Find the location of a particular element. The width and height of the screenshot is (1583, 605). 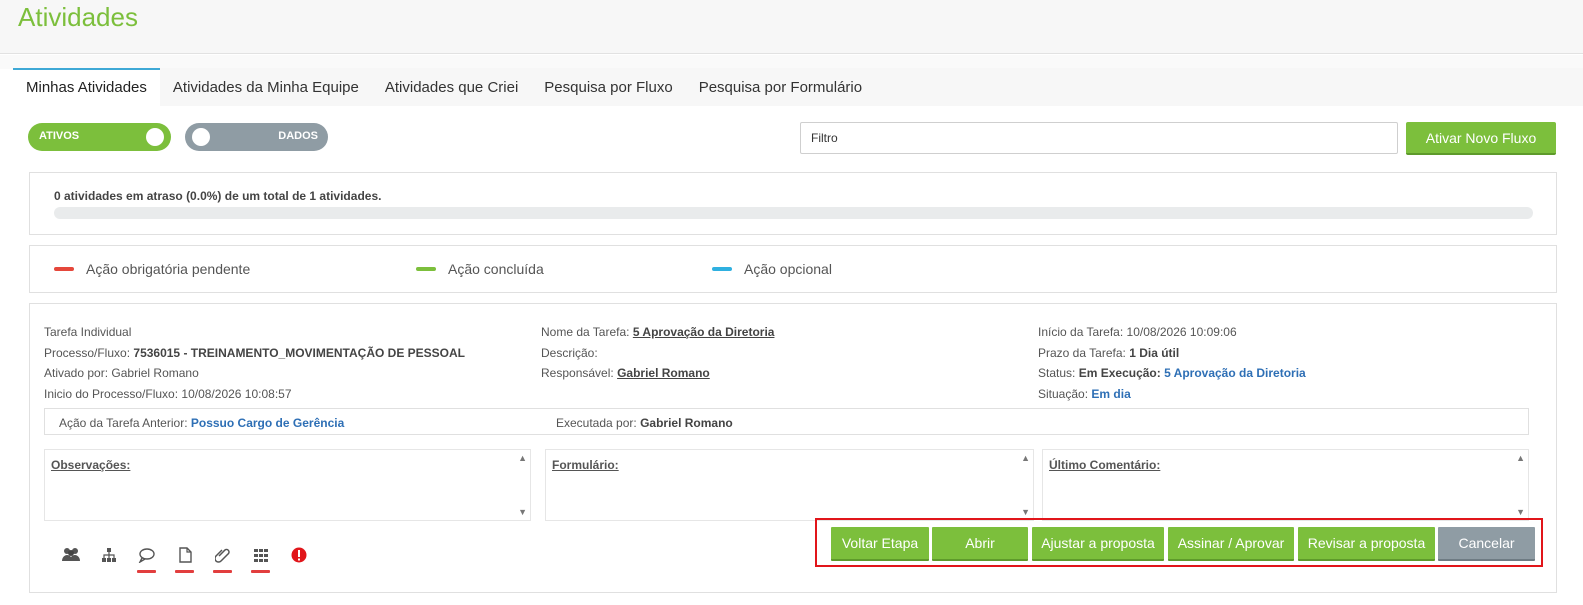

page-header: Atividades is located at coordinates (791, 27).